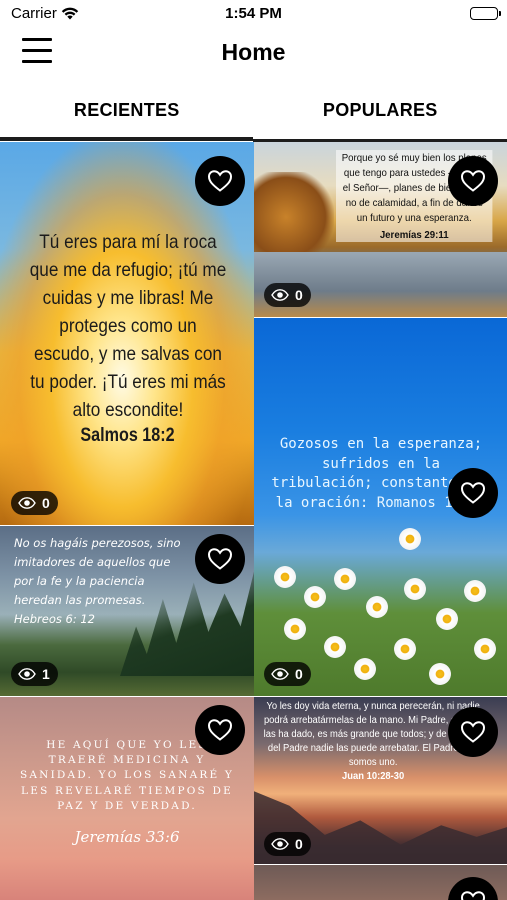 The height and width of the screenshot is (900, 507). What do you see at coordinates (500, 13) in the screenshot?
I see `battery-tip` at bounding box center [500, 13].